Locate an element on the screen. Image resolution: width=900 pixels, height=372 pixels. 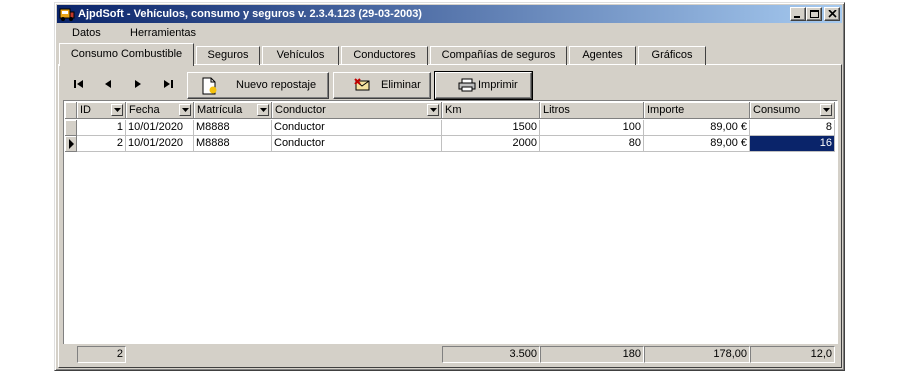
prior-record-icon is located at coordinates (108, 84).